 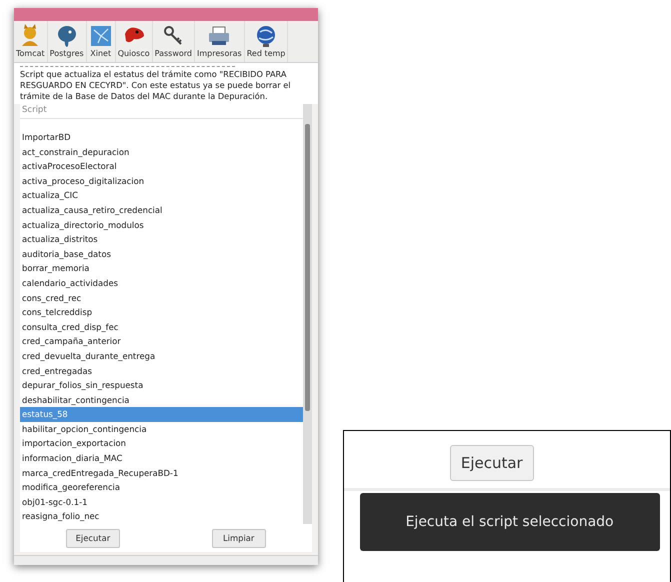 What do you see at coordinates (161, 268) in the screenshot?
I see `list-item: borrar_memoria` at bounding box center [161, 268].